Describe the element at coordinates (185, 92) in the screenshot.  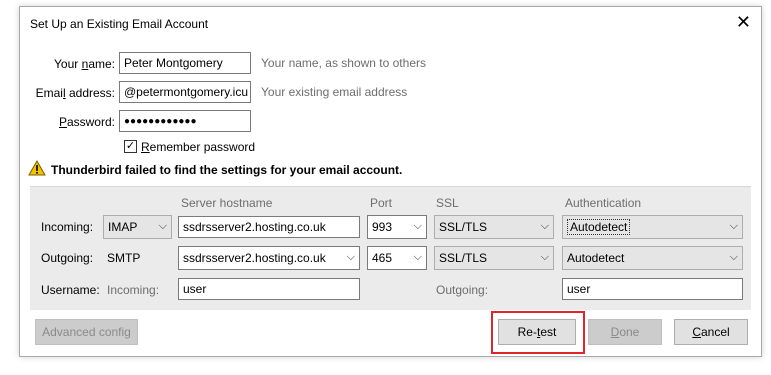
I see `email-field: @petermontgomery.icu` at that location.